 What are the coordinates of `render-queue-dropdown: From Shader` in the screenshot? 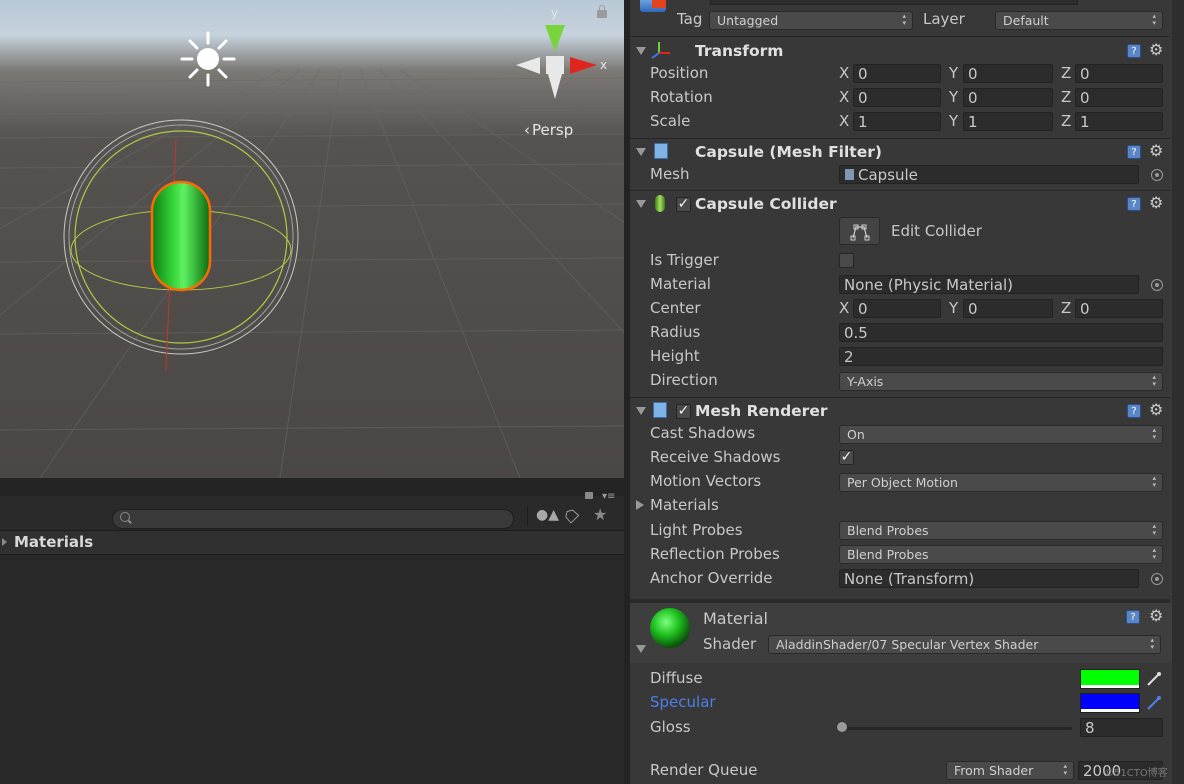 It's located at (1010, 770).